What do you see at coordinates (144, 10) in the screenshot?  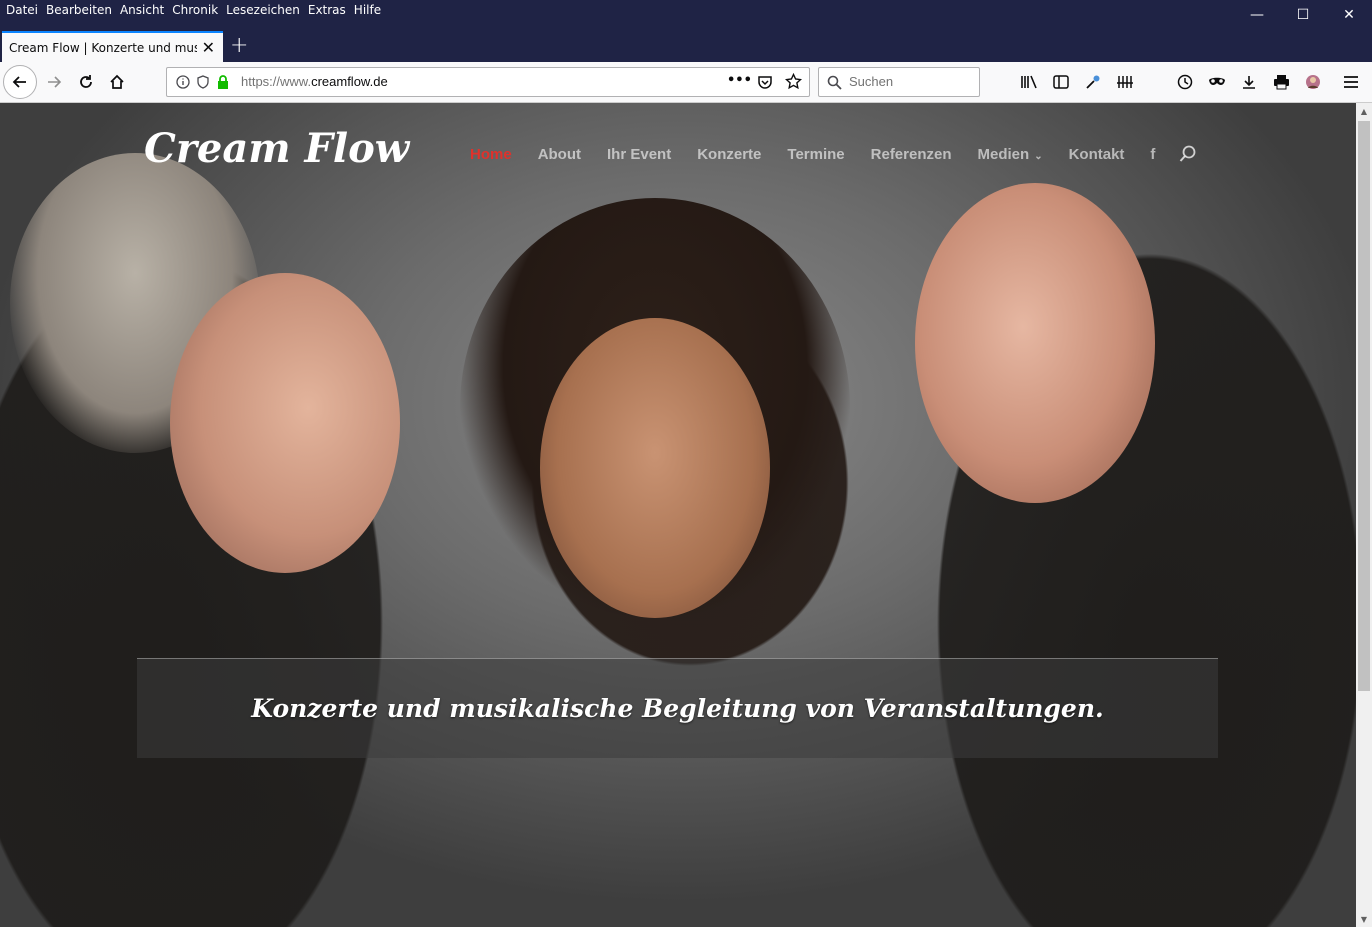 I see `menu-ansicht: Ansicht` at bounding box center [144, 10].